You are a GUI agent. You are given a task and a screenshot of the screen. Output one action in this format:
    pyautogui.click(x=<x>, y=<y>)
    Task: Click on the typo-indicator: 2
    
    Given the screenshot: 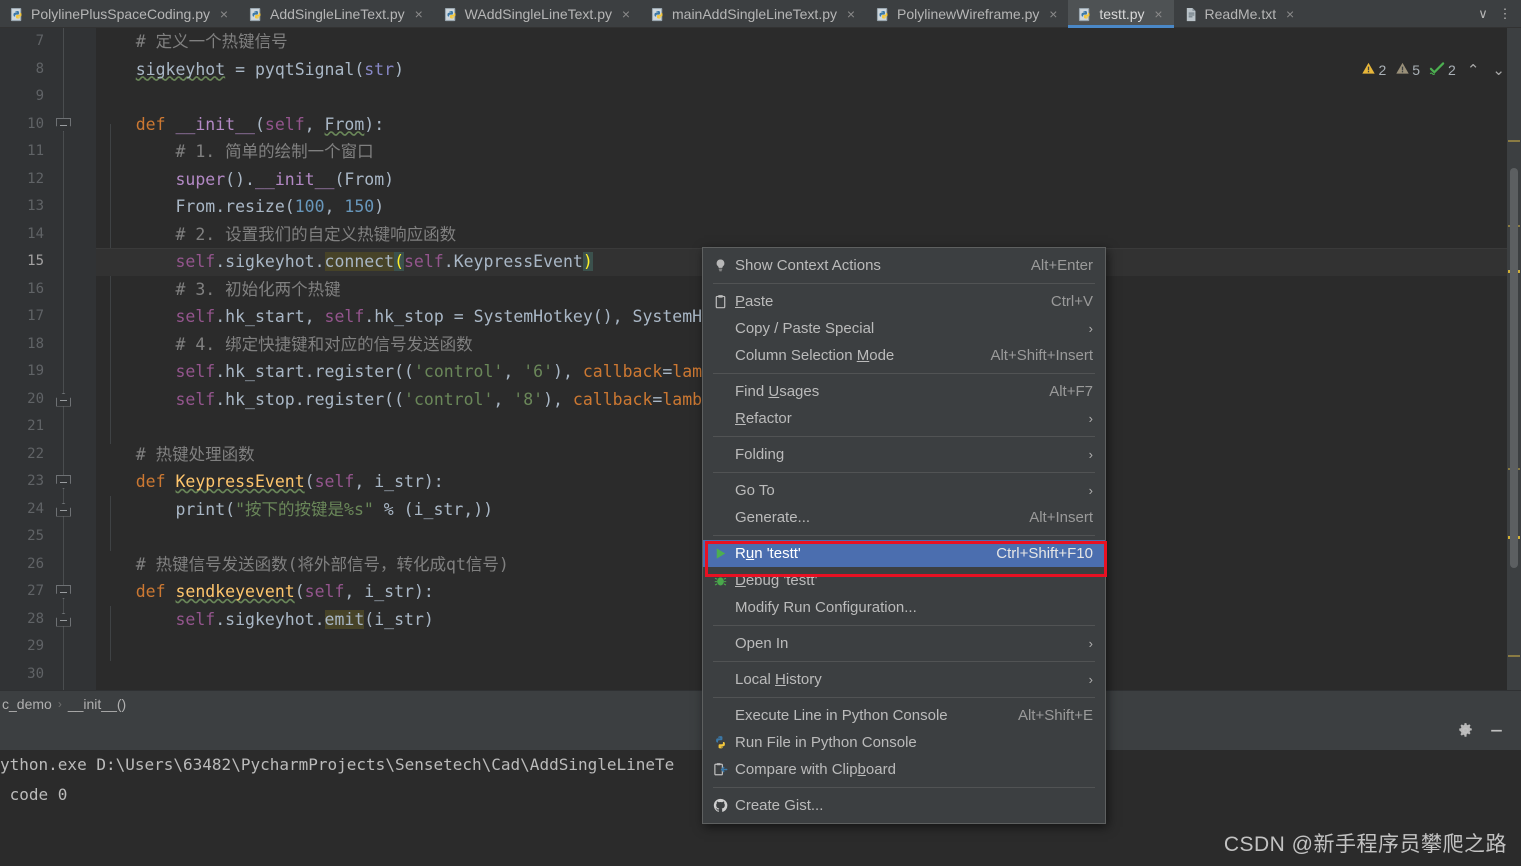 What is the action you would take?
    pyautogui.click(x=1442, y=70)
    